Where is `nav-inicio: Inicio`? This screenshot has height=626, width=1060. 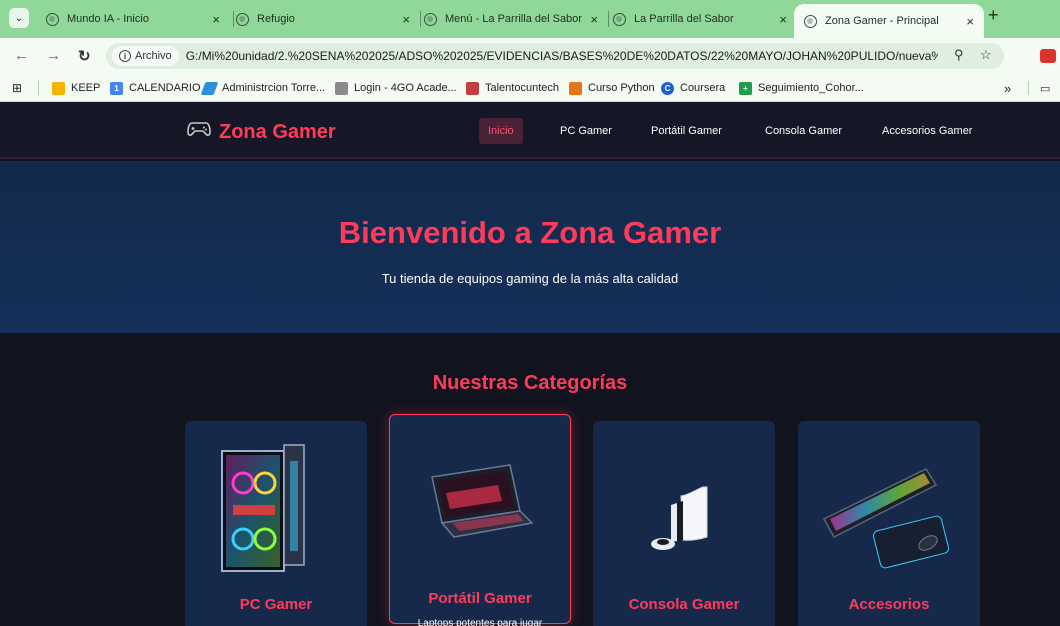 nav-inicio: Inicio is located at coordinates (501, 131).